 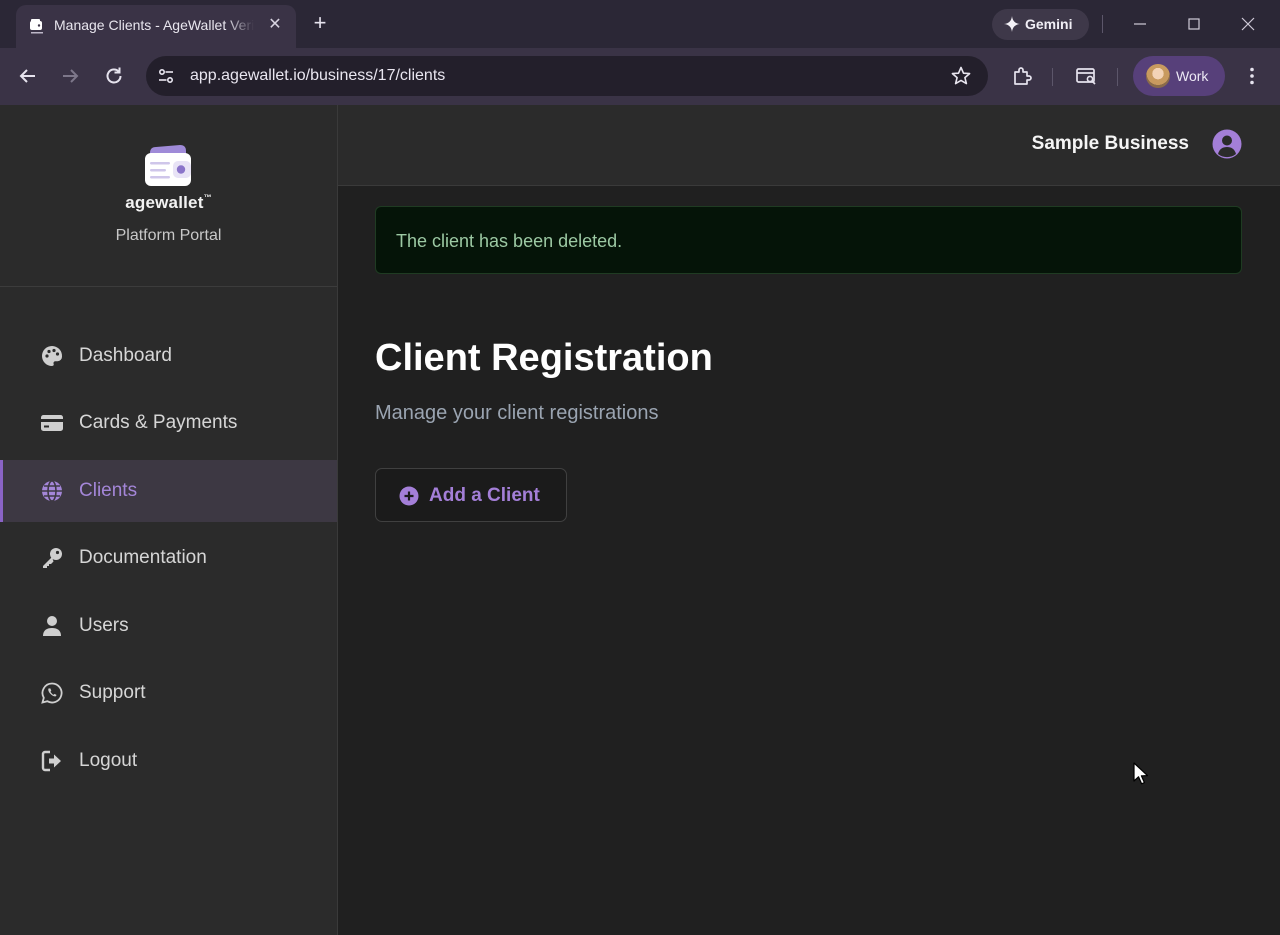 What do you see at coordinates (28, 76) in the screenshot?
I see `back-arrow-icon` at bounding box center [28, 76].